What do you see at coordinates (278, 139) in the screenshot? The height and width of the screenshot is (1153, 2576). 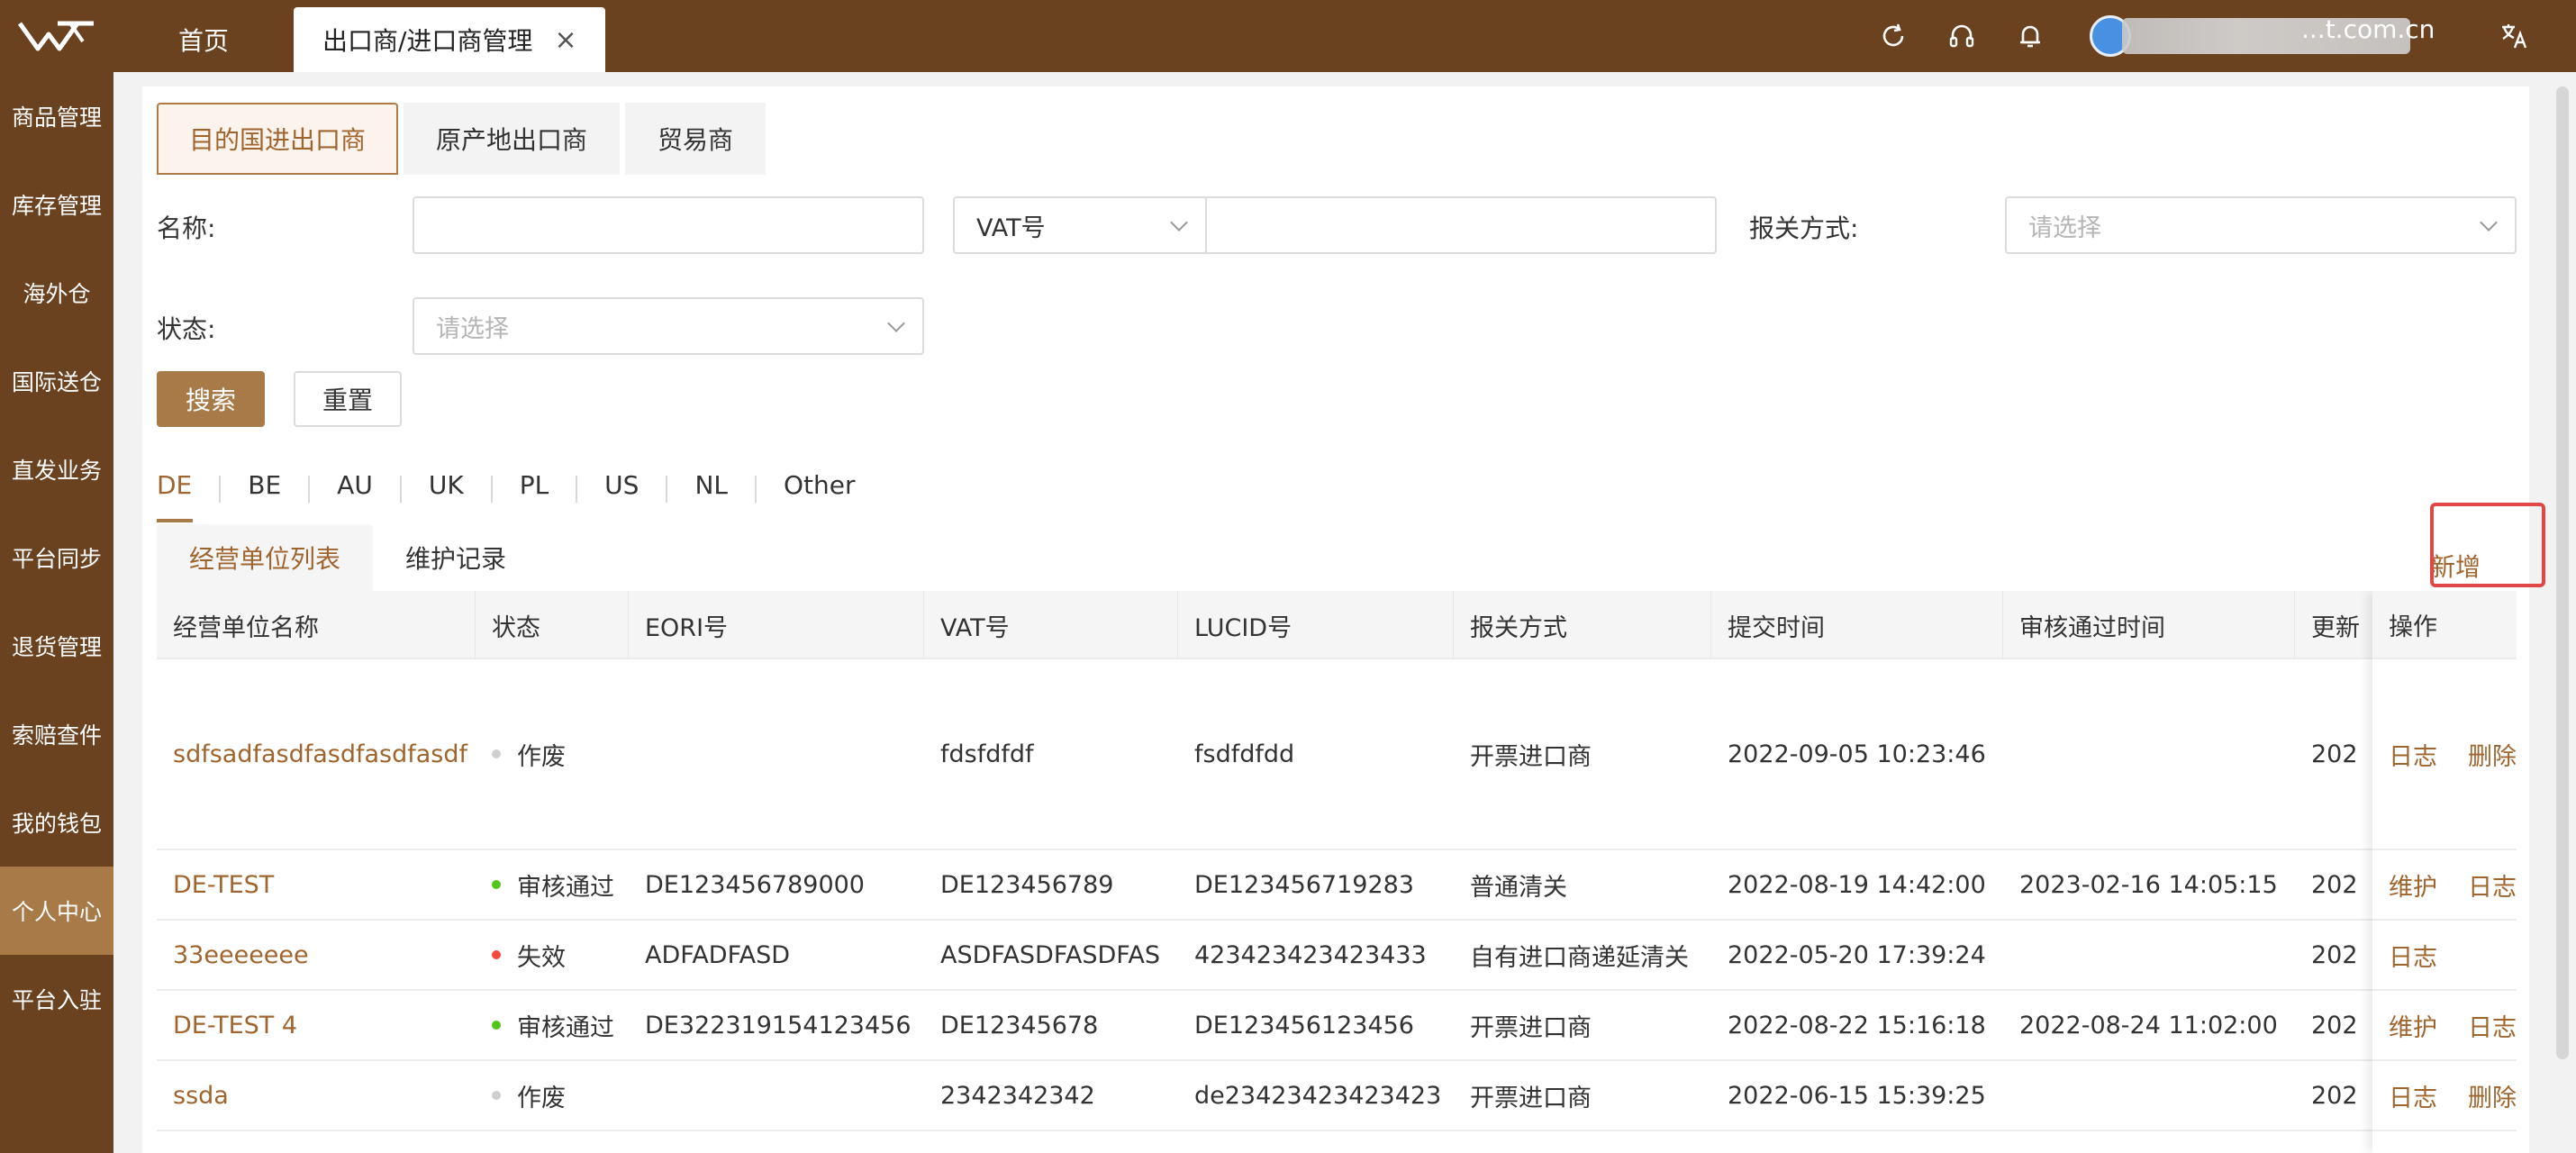 I see `tab-destination-importer-exporter: 目的国进出口商` at bounding box center [278, 139].